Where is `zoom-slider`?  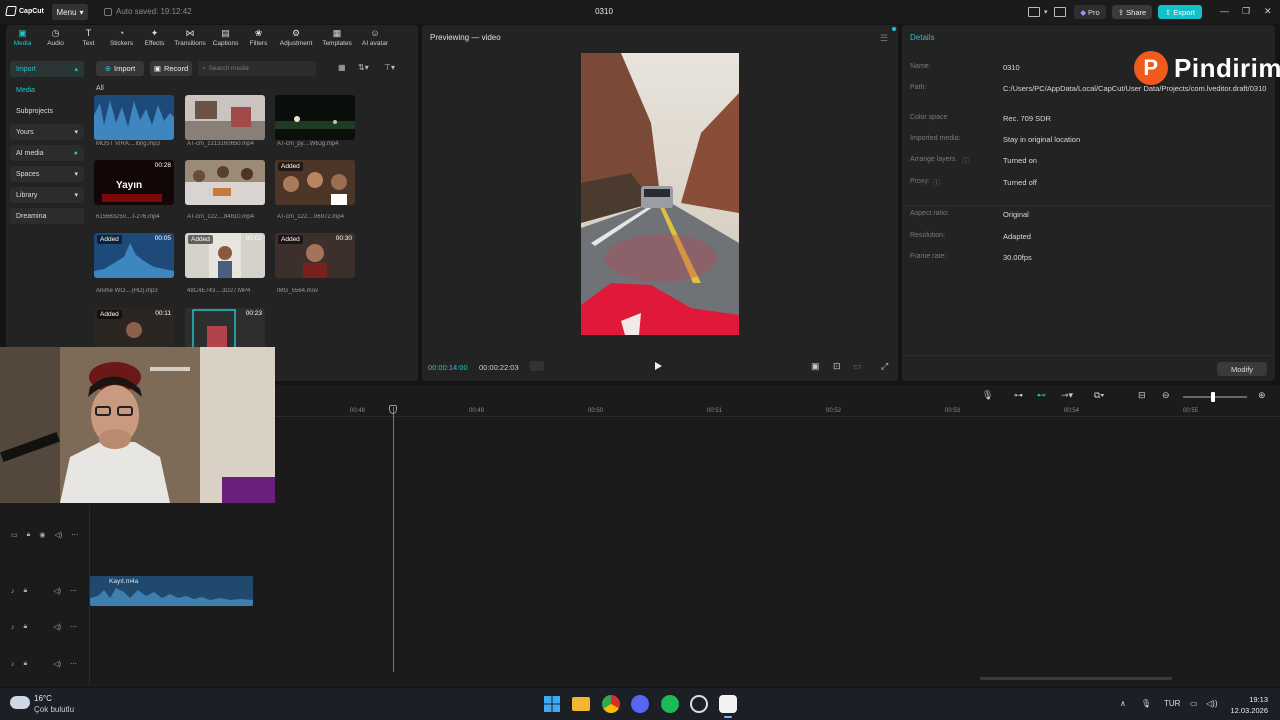
zoom-slider is located at coordinates (1215, 397).